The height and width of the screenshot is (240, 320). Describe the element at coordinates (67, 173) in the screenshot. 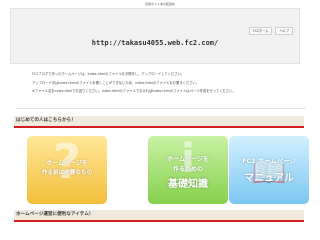

I see `card-requirements-line2: 作る前に必要なもの` at that location.